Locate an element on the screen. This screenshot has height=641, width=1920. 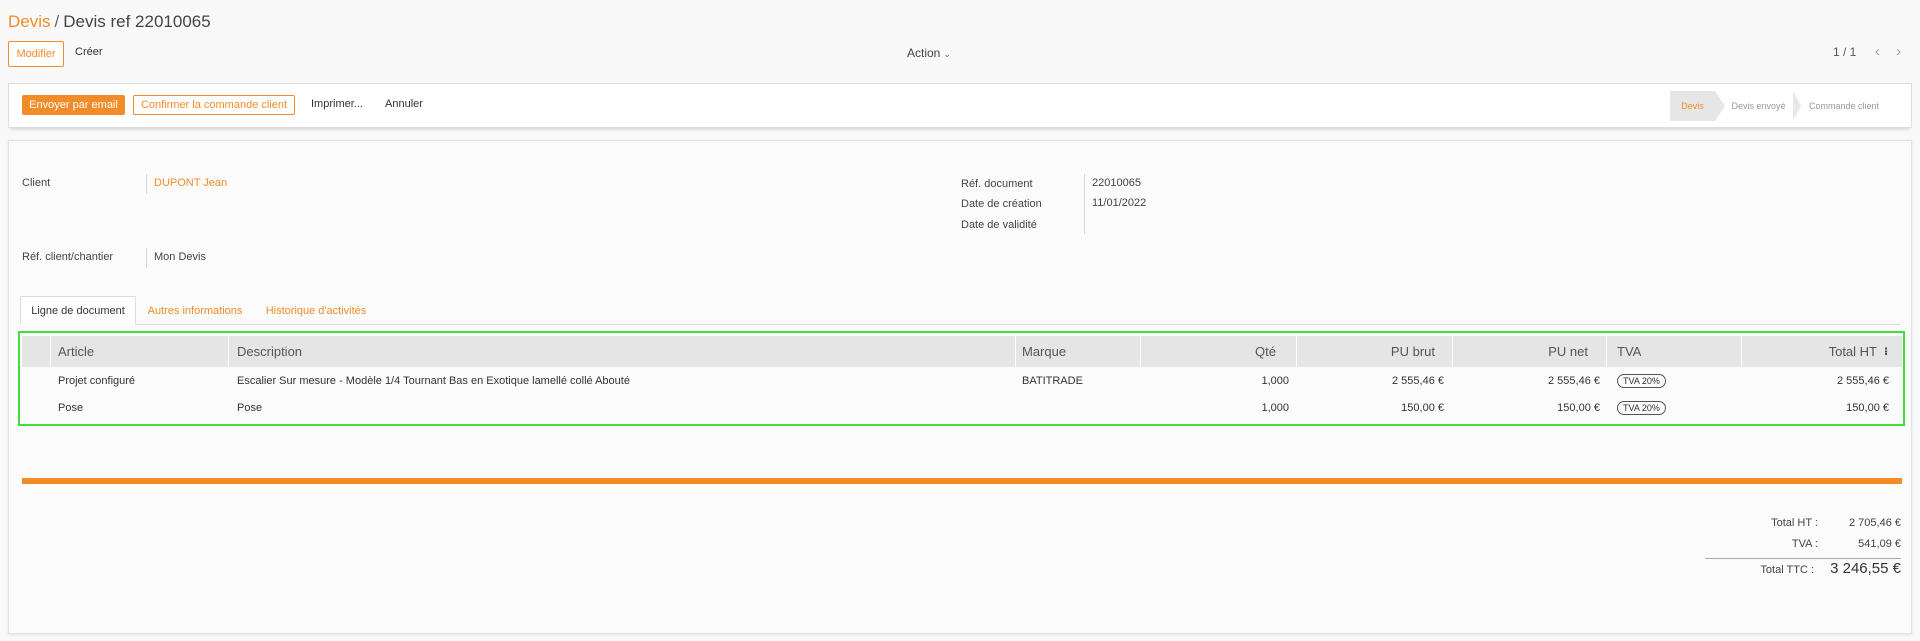
edit-button: Modifier is located at coordinates (36, 54).